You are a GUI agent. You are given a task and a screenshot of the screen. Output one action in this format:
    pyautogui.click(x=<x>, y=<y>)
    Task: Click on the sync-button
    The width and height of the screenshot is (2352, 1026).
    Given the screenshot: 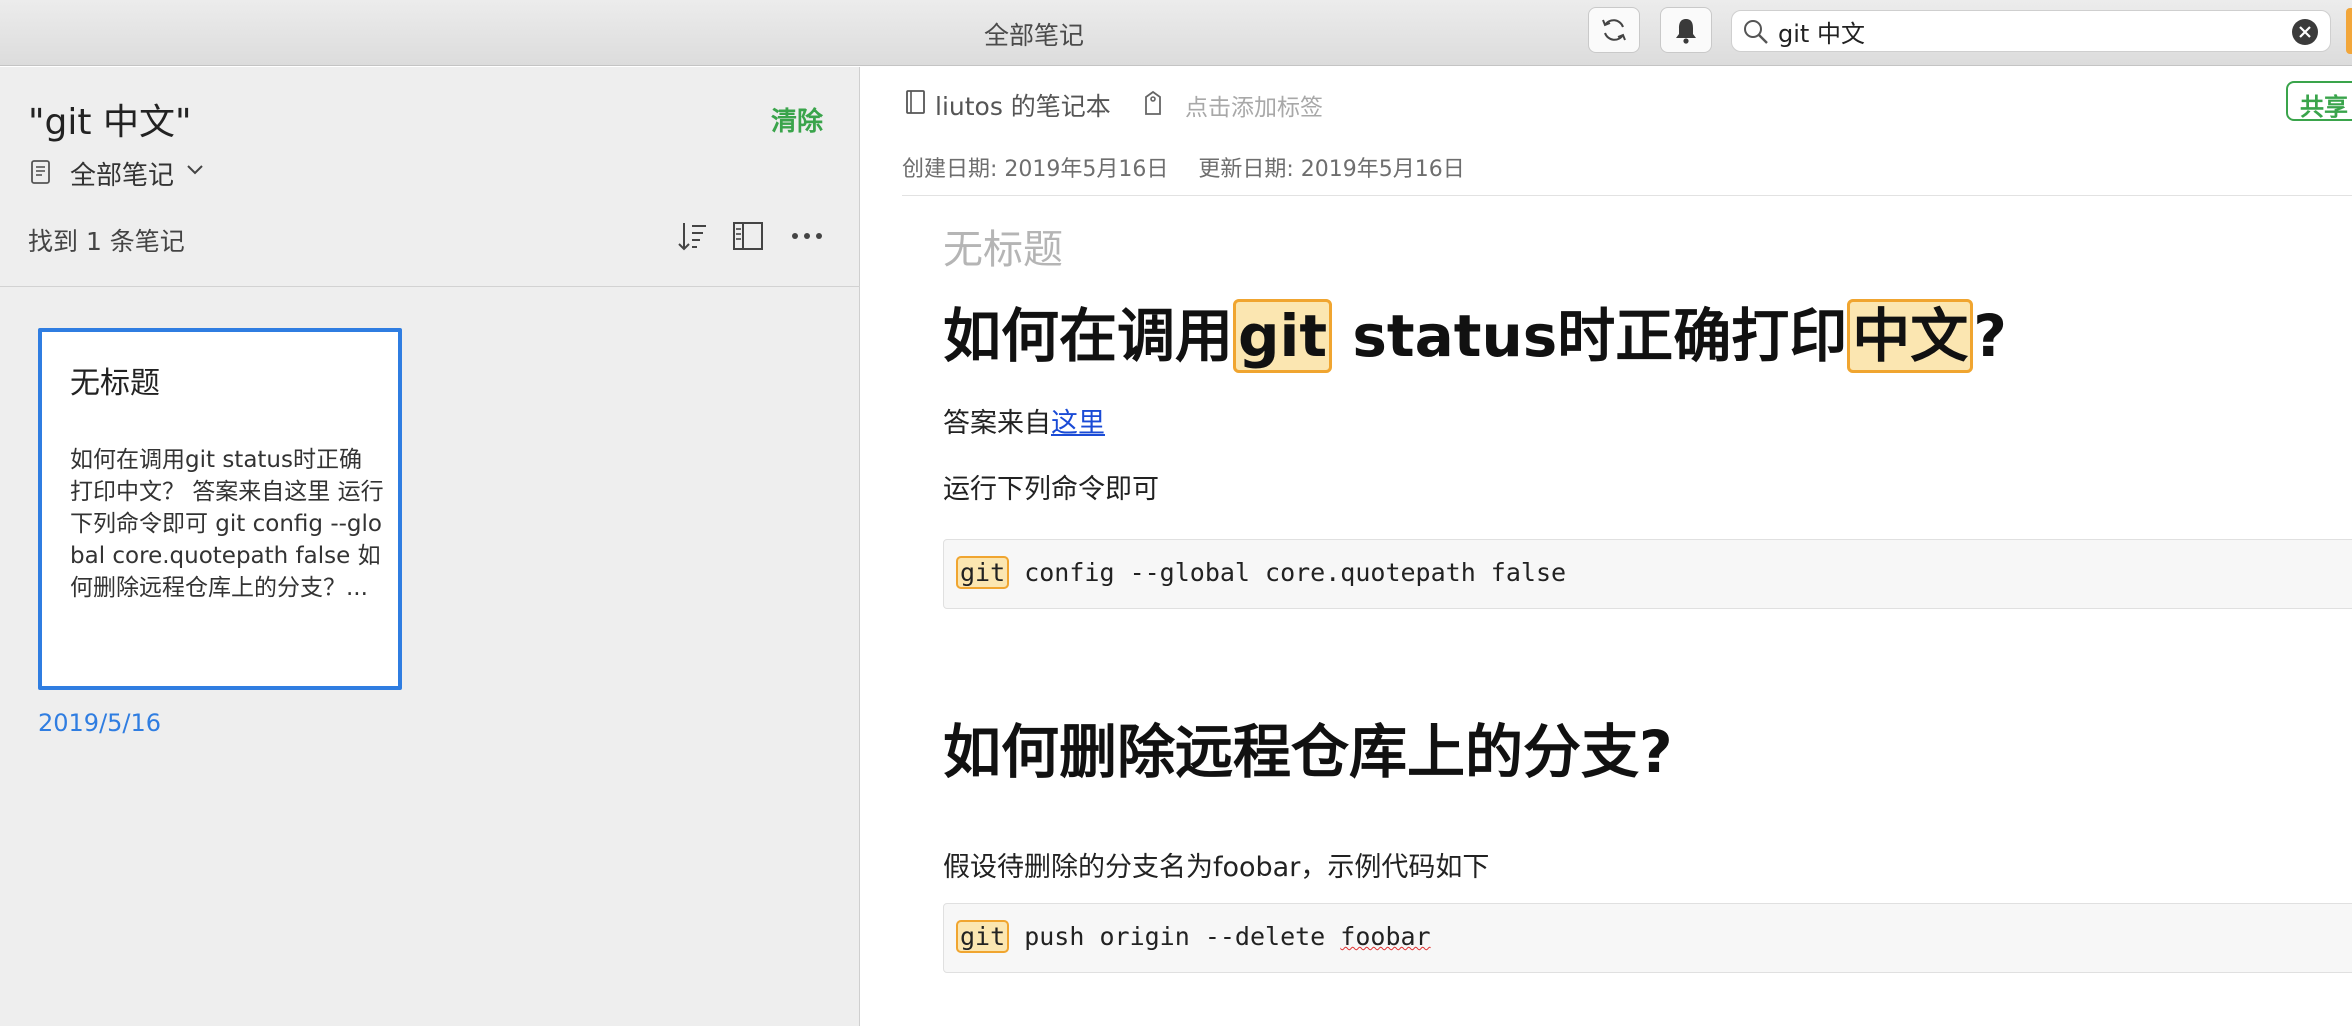 What is the action you would take?
    pyautogui.click(x=1614, y=30)
    